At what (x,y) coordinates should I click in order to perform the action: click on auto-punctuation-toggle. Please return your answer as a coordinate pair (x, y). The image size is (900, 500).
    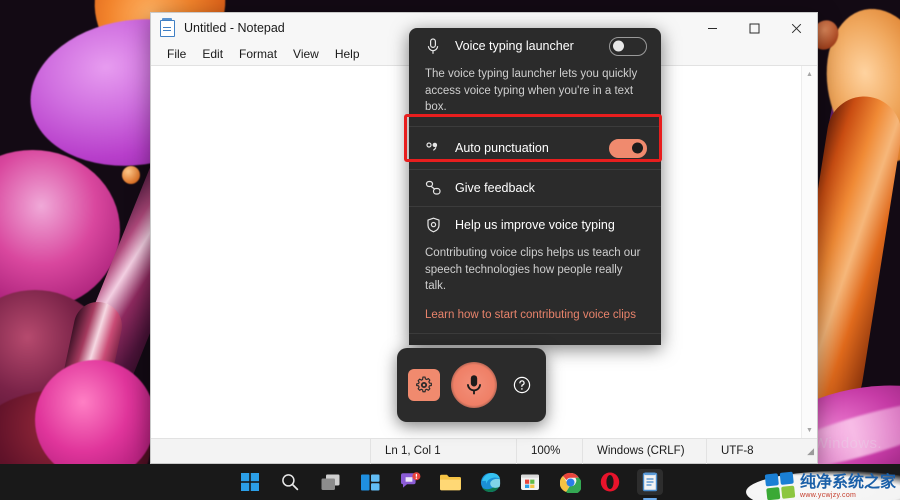
    Looking at the image, I should click on (628, 148).